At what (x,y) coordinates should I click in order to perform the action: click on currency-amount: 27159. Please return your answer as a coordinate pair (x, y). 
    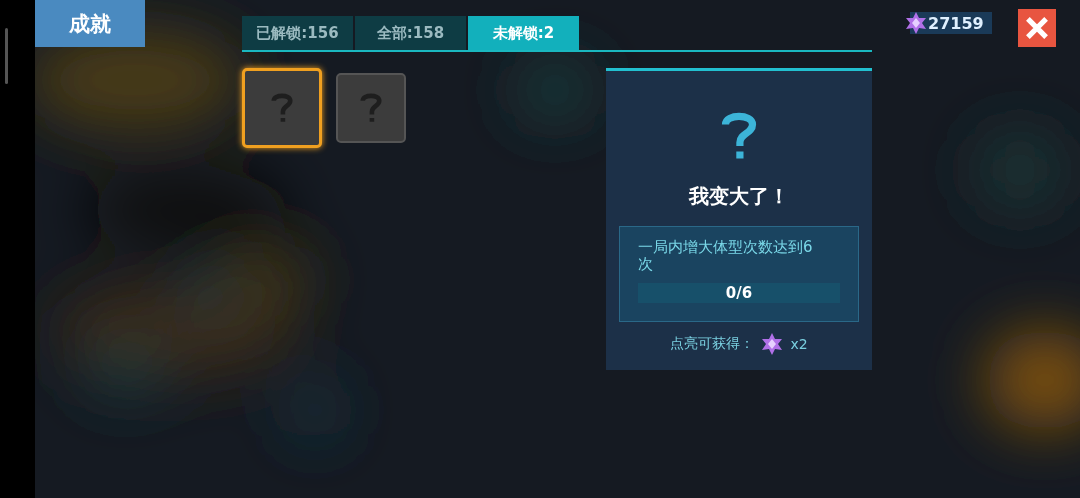
    Looking at the image, I should click on (956, 23).